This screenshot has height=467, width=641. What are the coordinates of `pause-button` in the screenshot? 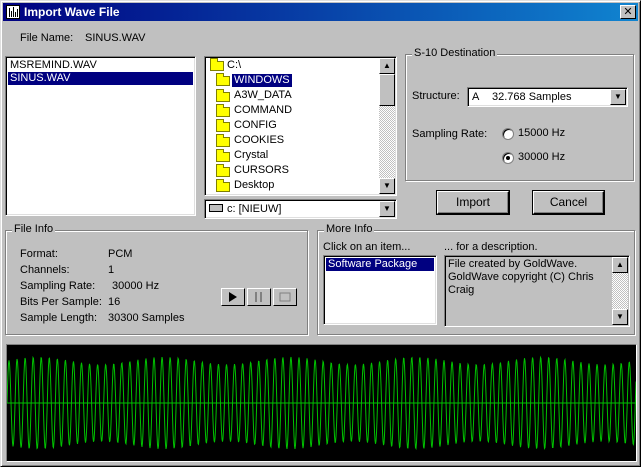 It's located at (259, 297).